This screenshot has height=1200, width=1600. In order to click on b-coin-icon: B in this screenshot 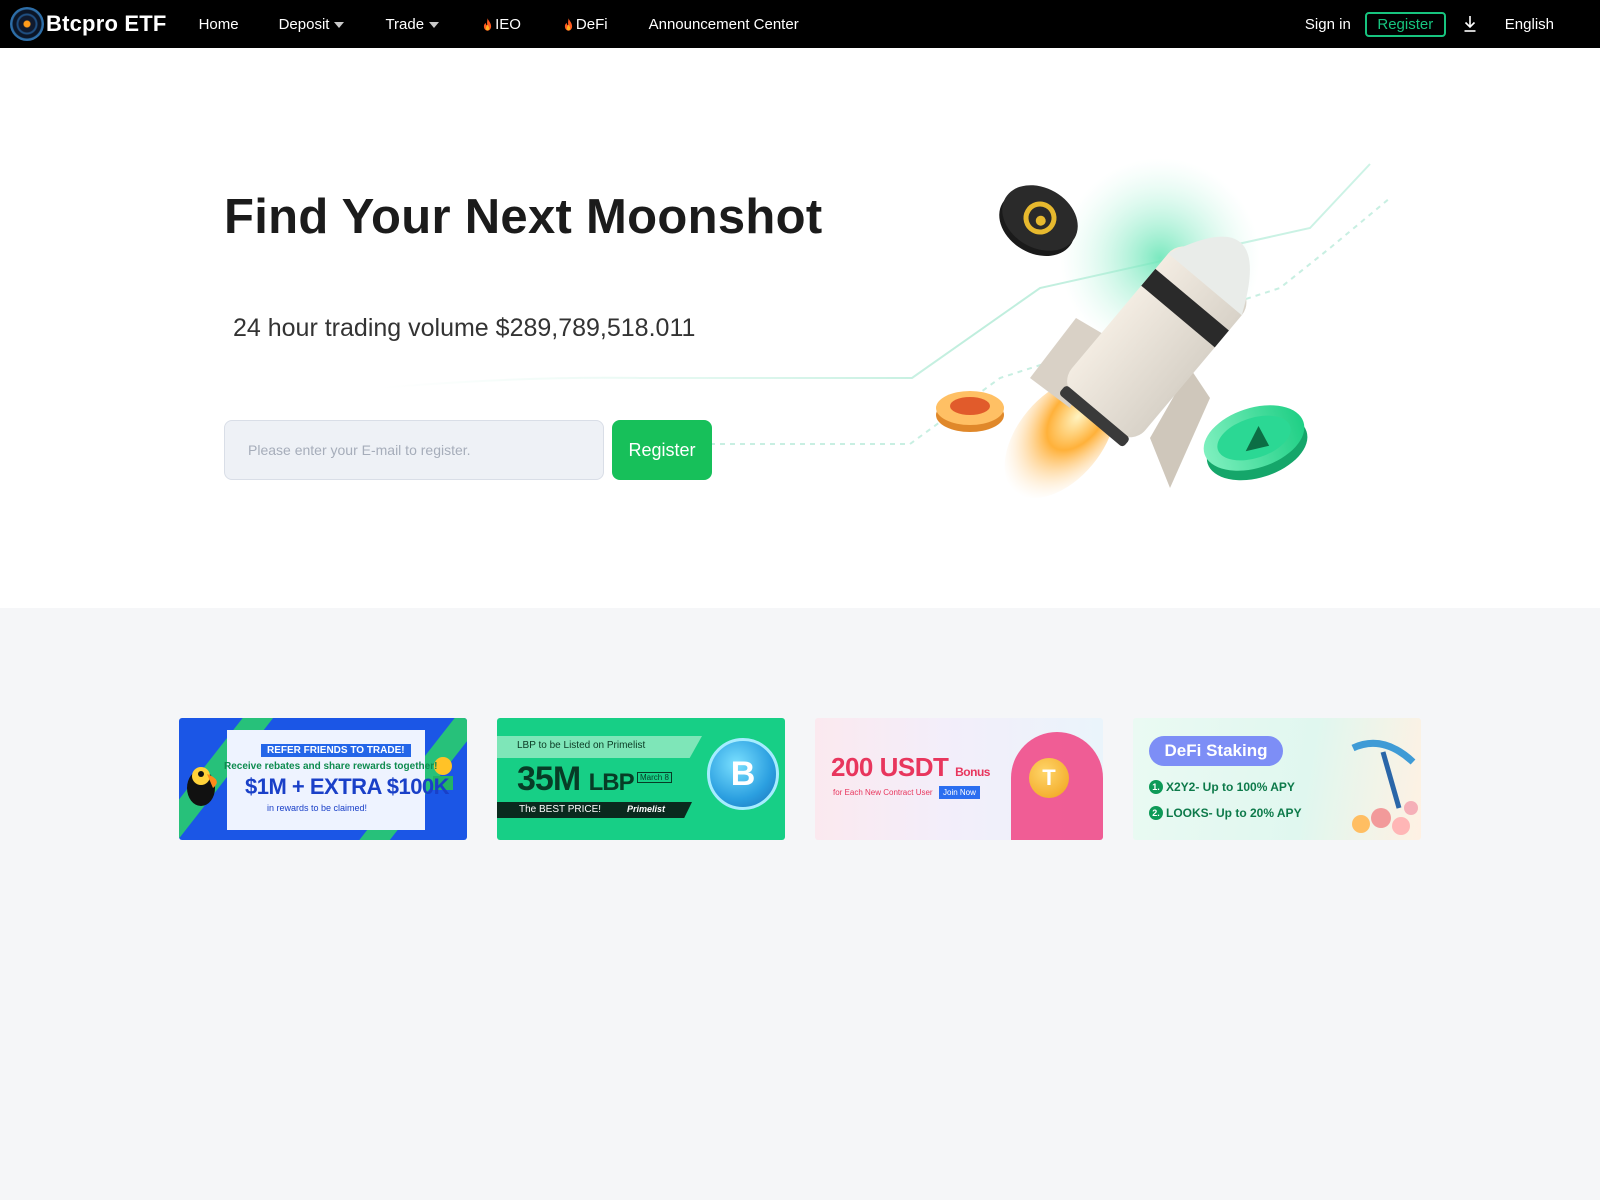, I will do `click(743, 774)`.